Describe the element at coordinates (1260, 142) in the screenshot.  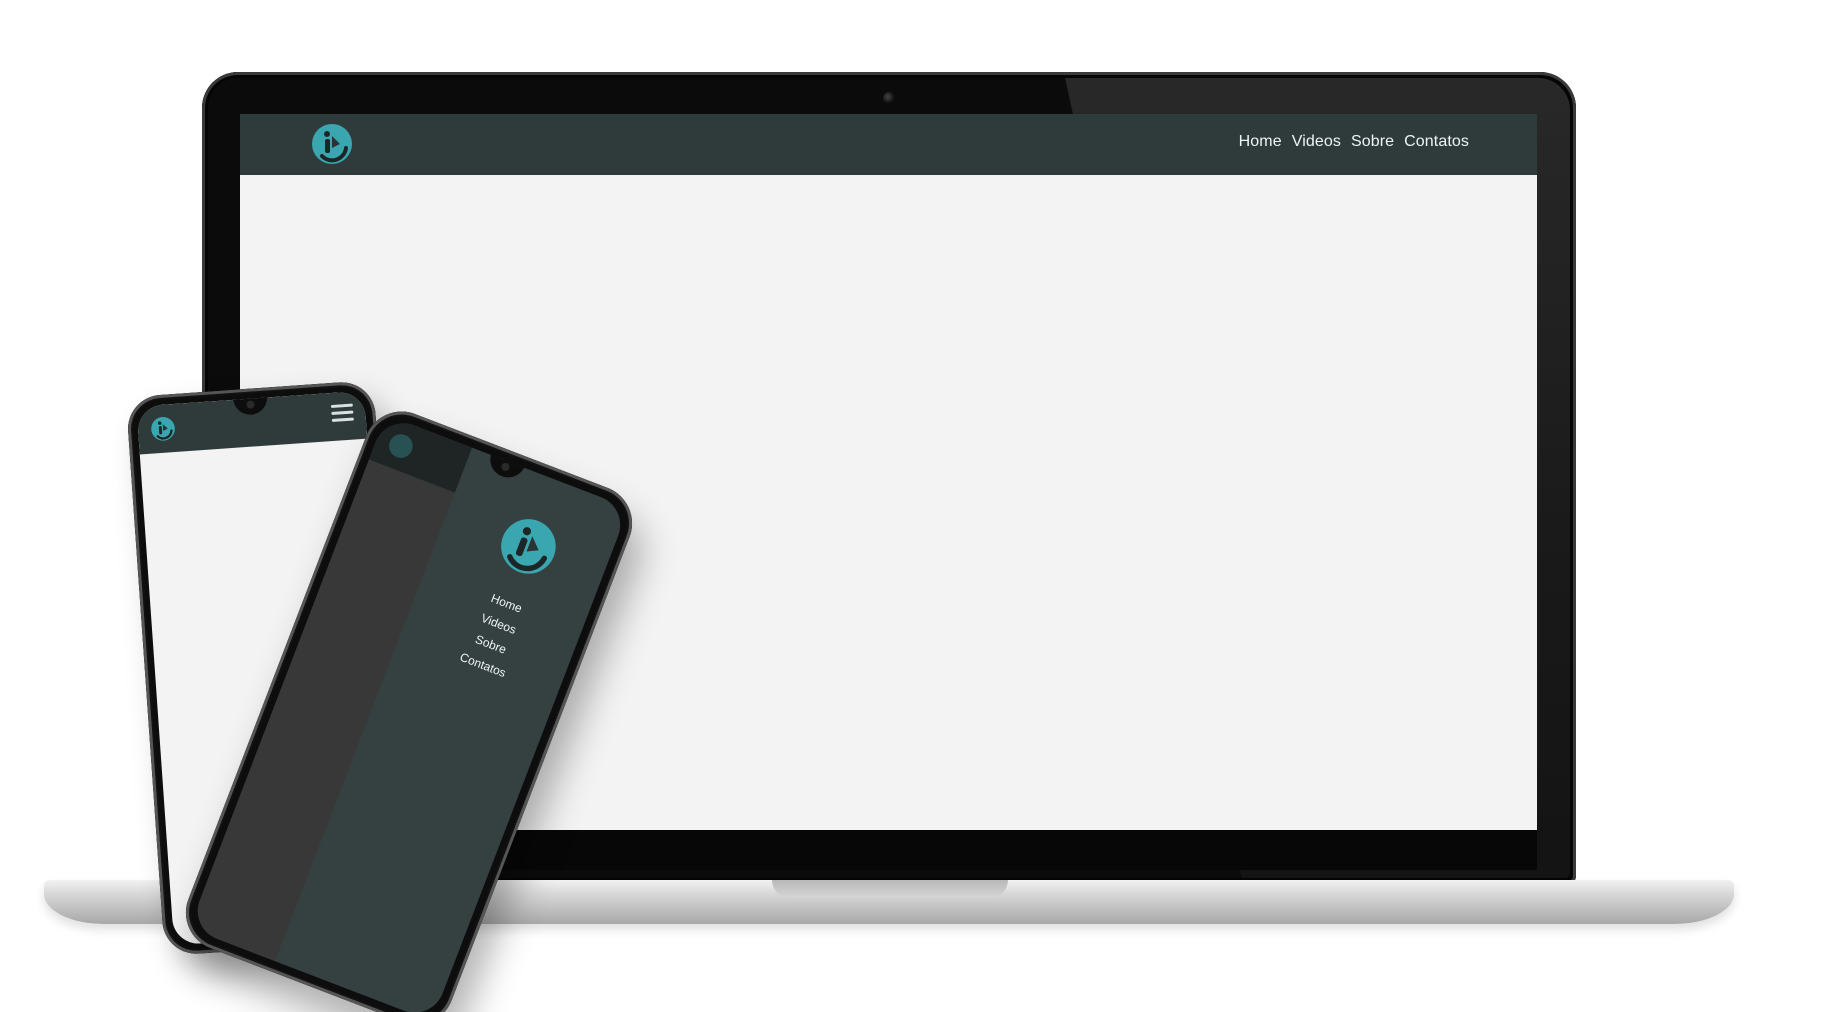
I see `nav-link-home: Home` at that location.